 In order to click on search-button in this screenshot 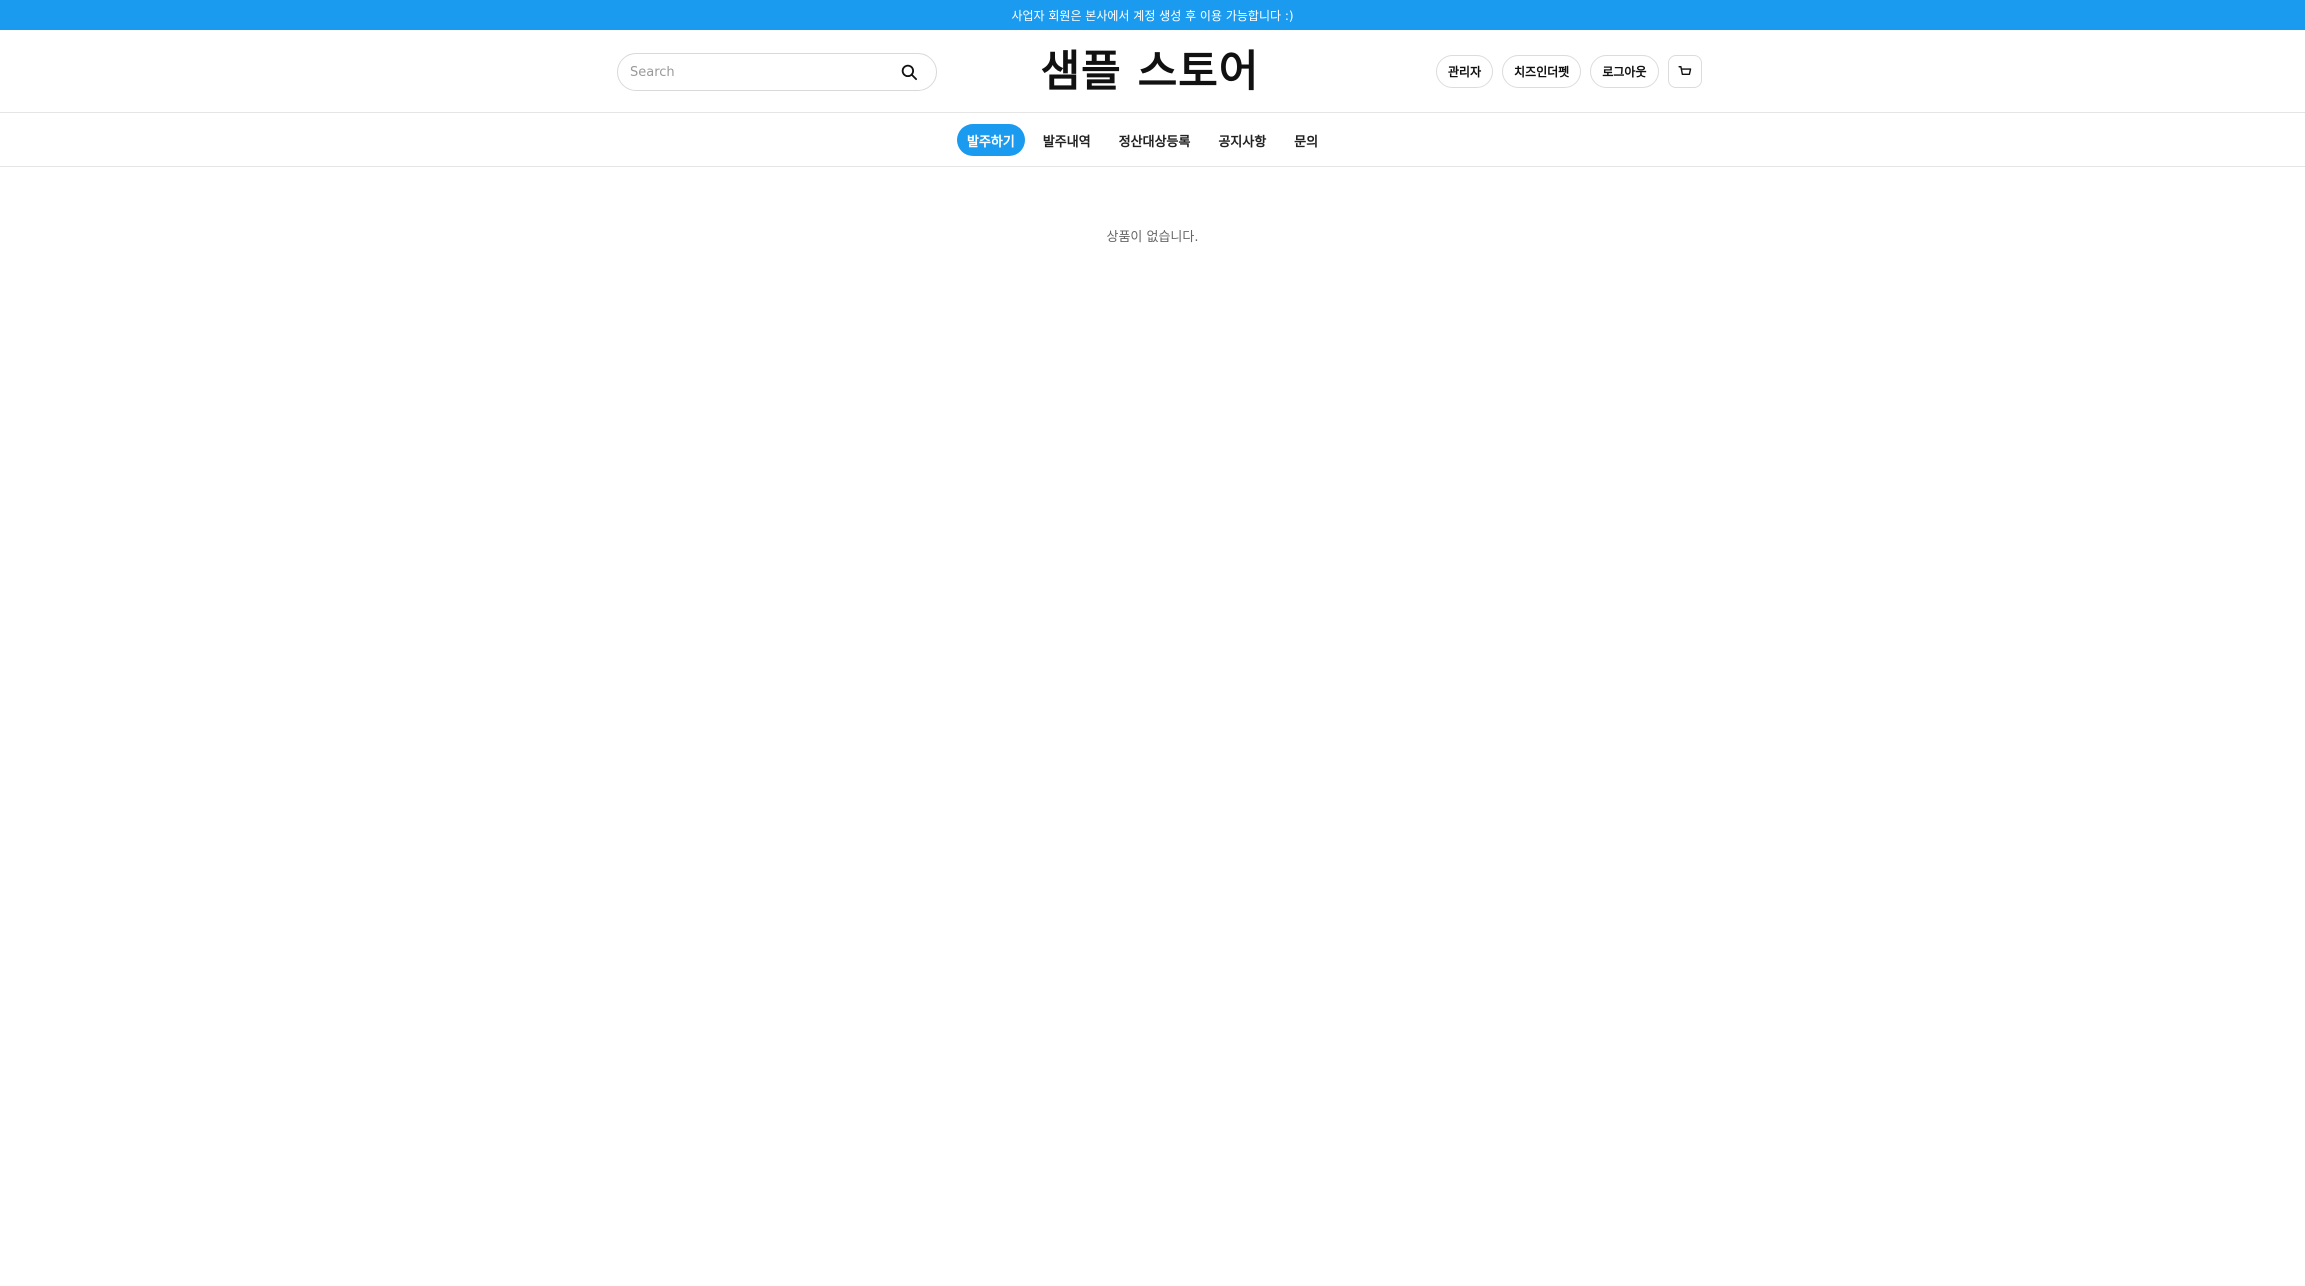, I will do `click(909, 72)`.